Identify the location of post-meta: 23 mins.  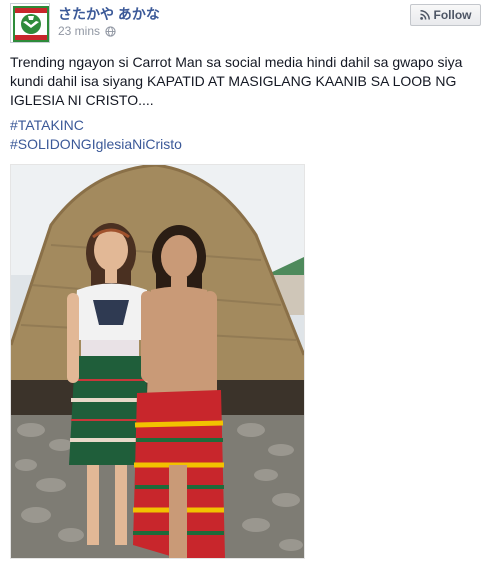
(87, 31).